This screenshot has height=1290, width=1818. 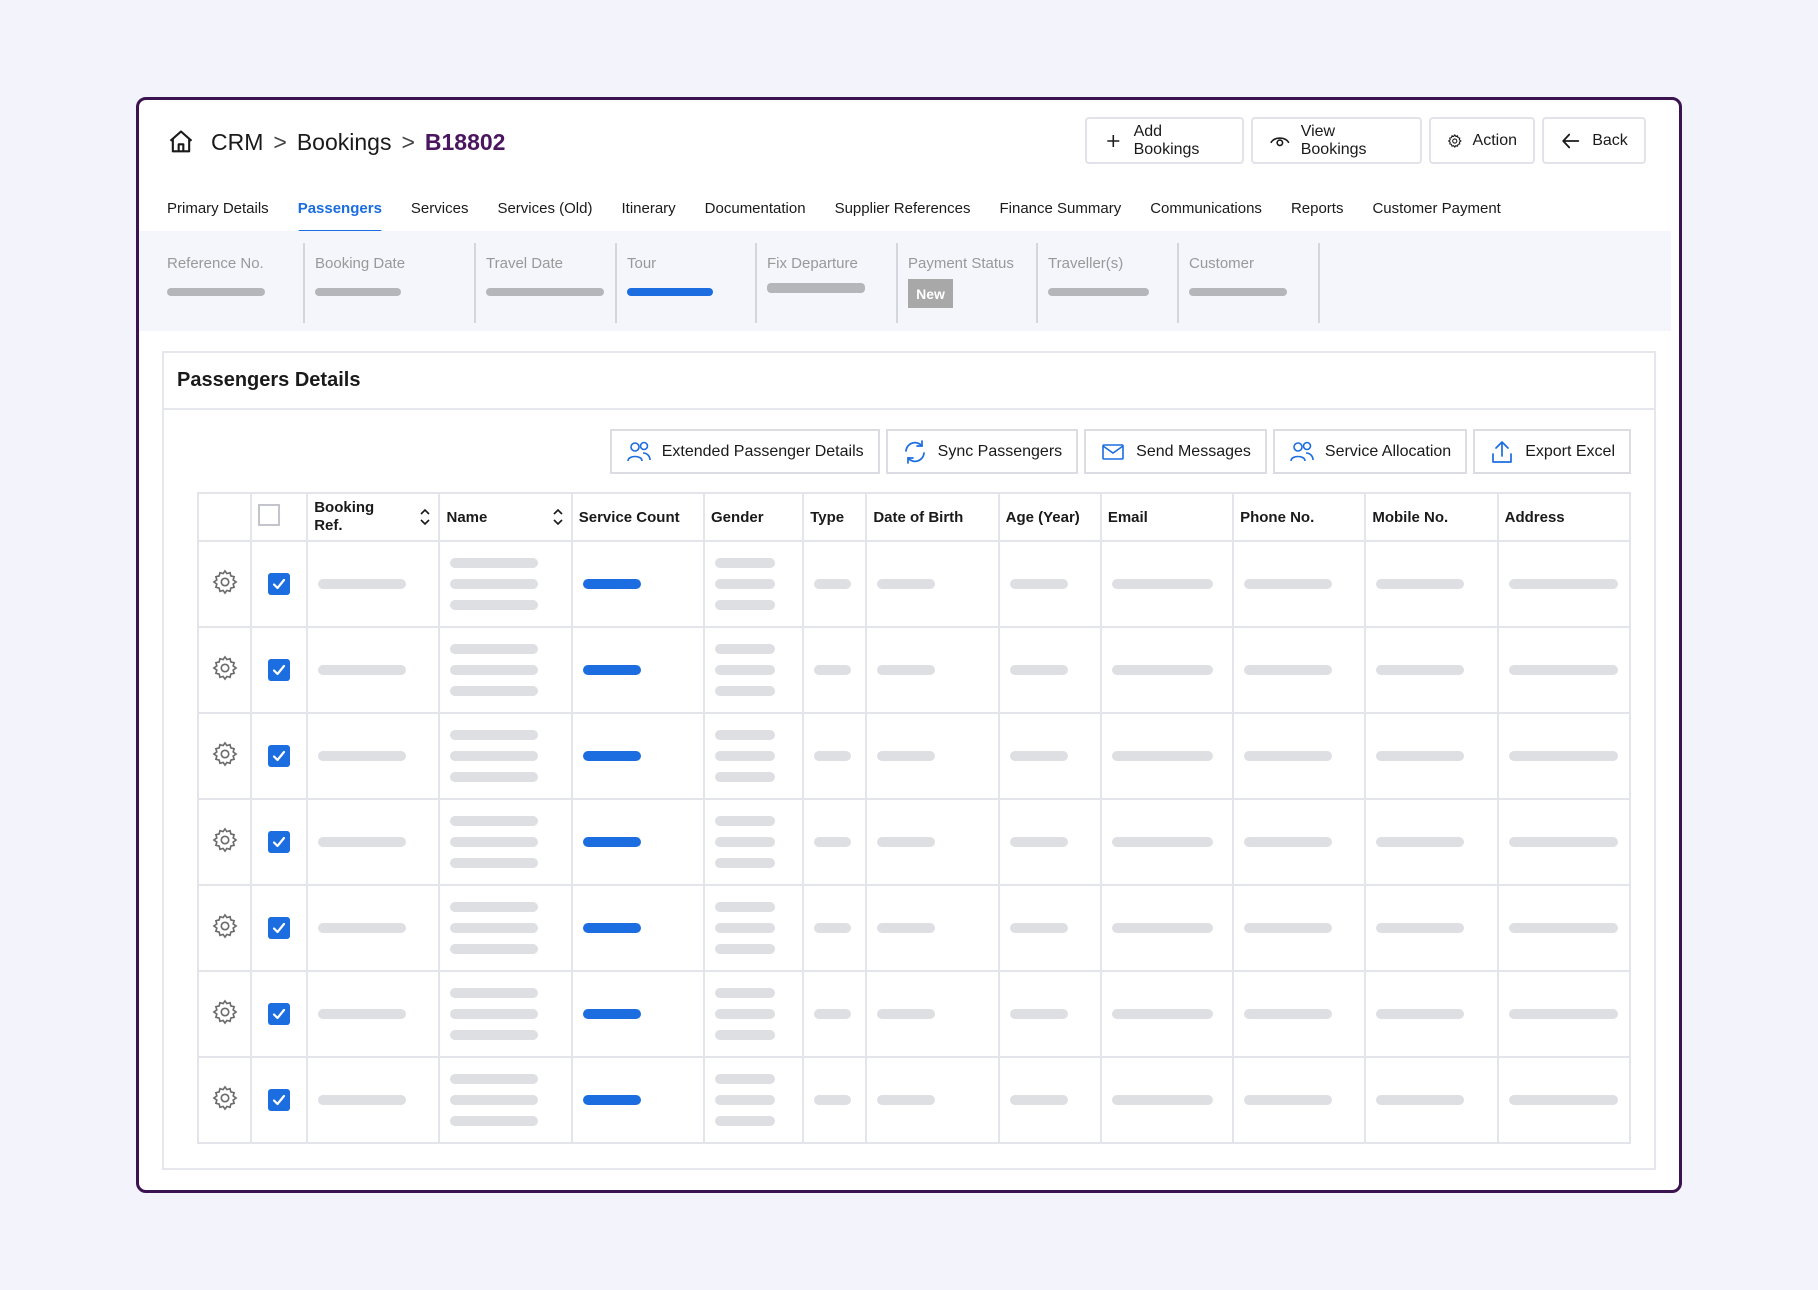 I want to click on breadcrumb-crm: CRM, so click(x=237, y=142).